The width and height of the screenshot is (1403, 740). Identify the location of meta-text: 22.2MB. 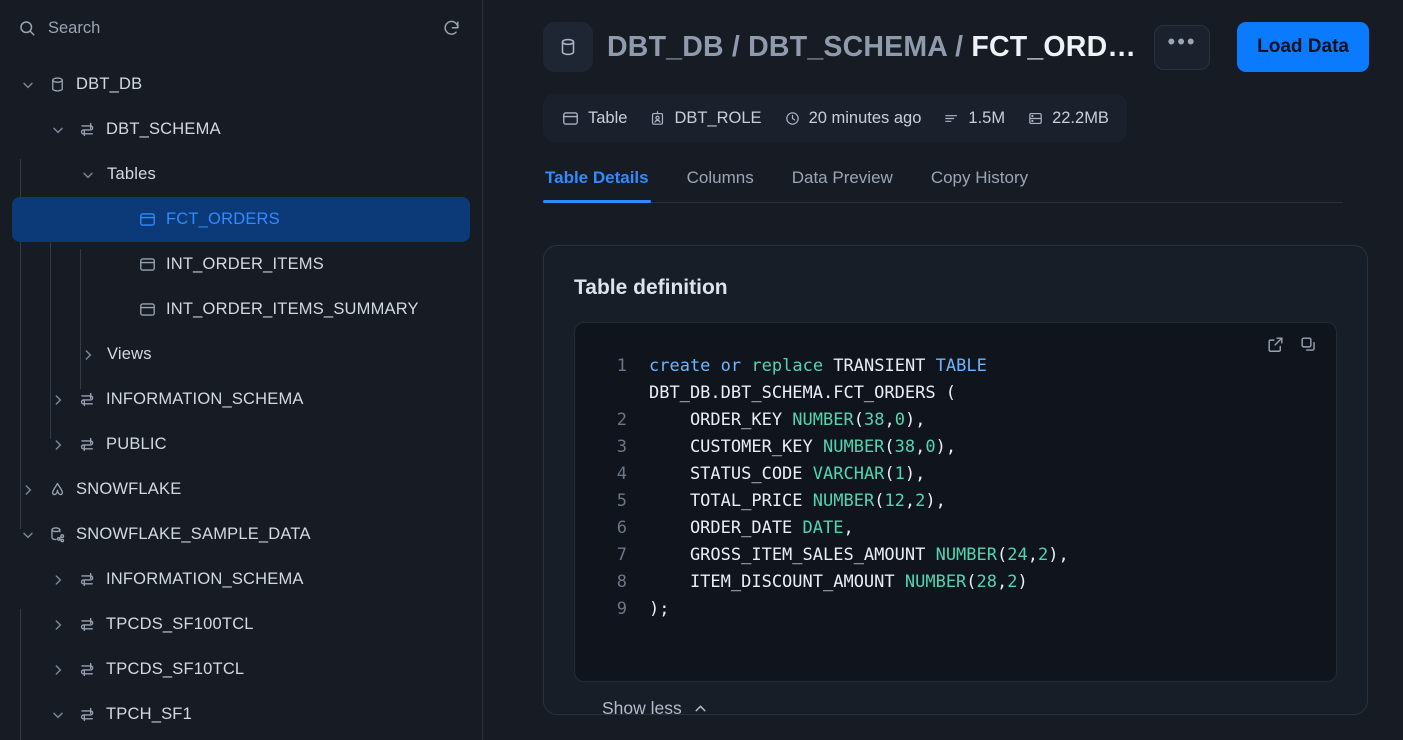
(1080, 117).